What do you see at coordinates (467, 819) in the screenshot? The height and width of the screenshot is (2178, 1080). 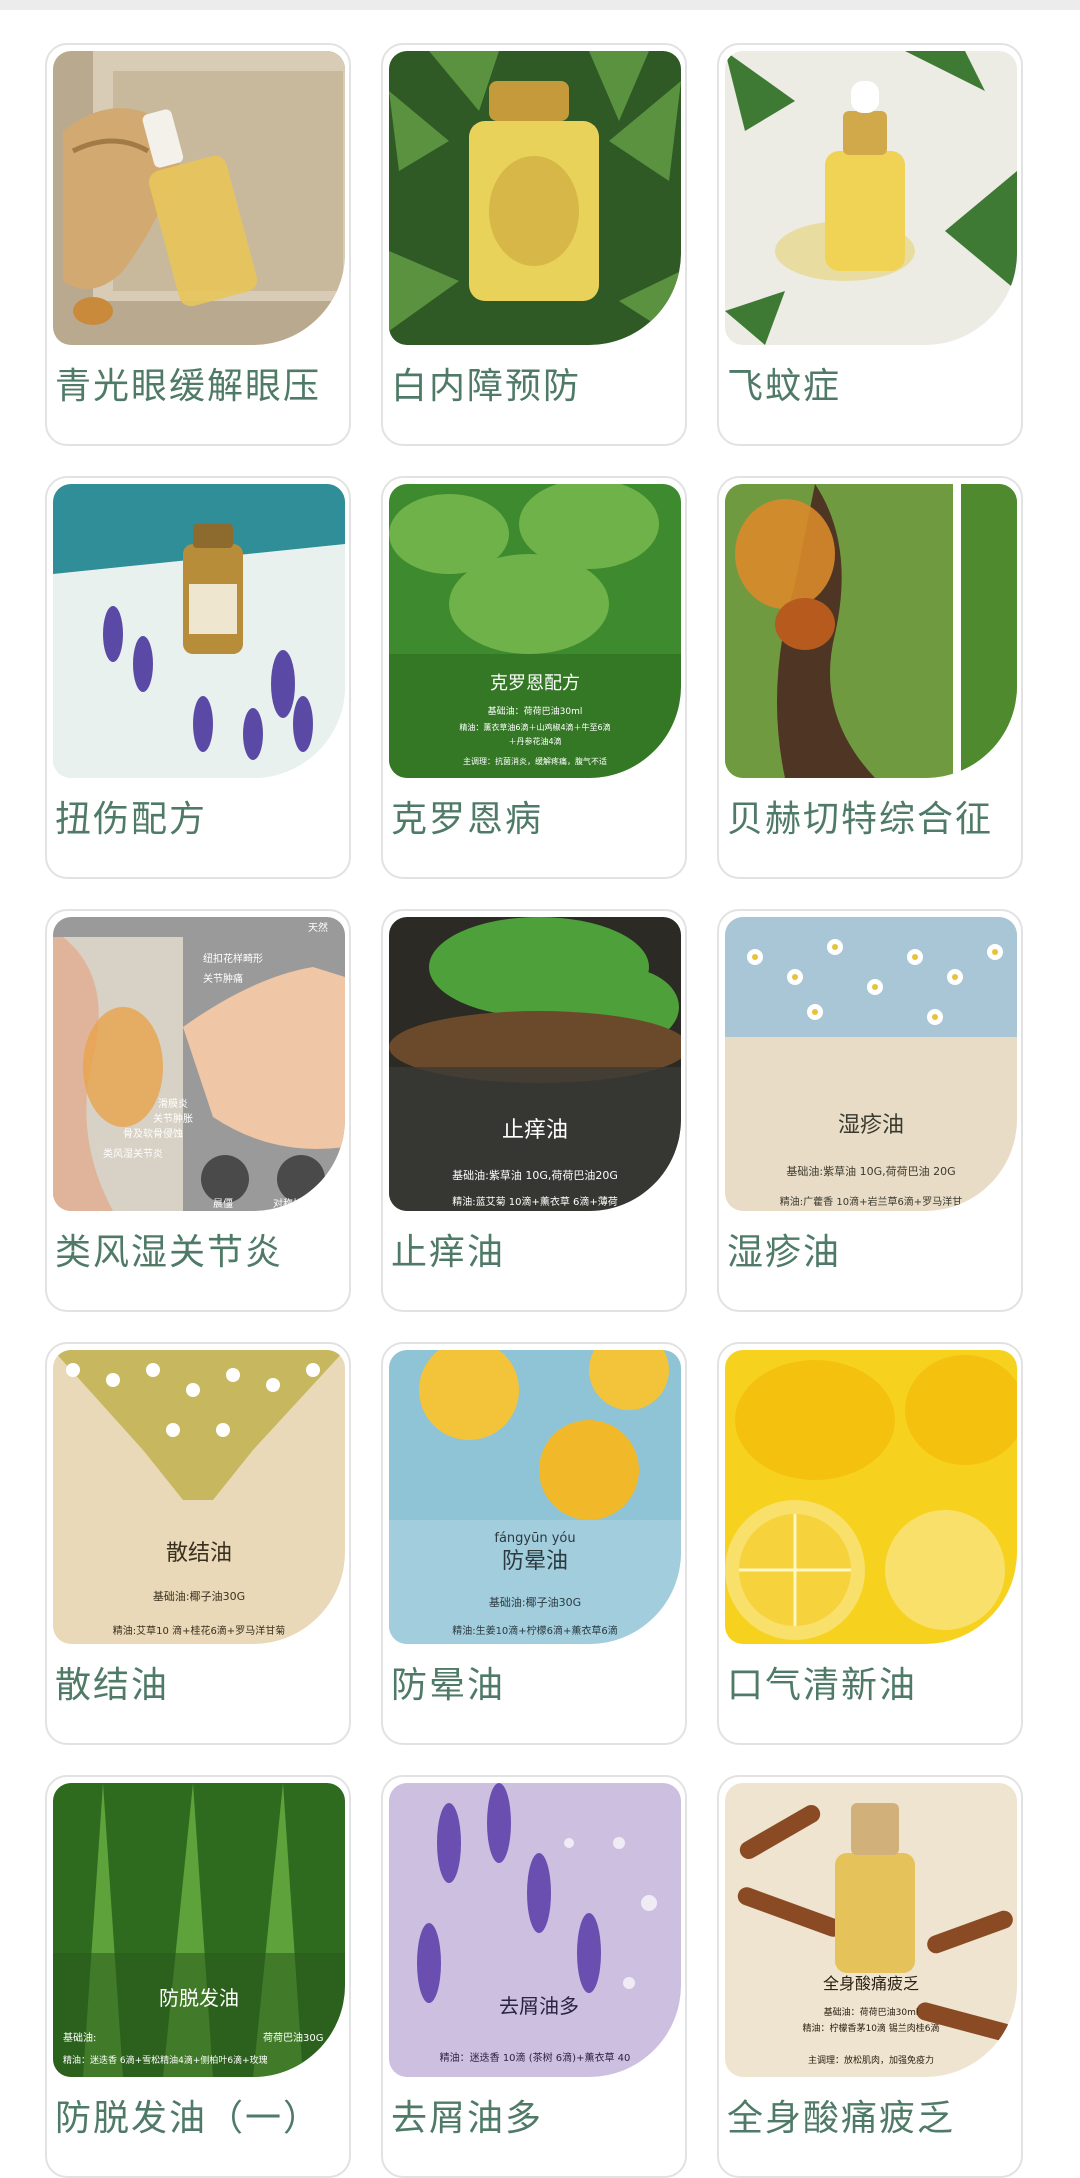 I see `remedy-label: 克罗恩病` at bounding box center [467, 819].